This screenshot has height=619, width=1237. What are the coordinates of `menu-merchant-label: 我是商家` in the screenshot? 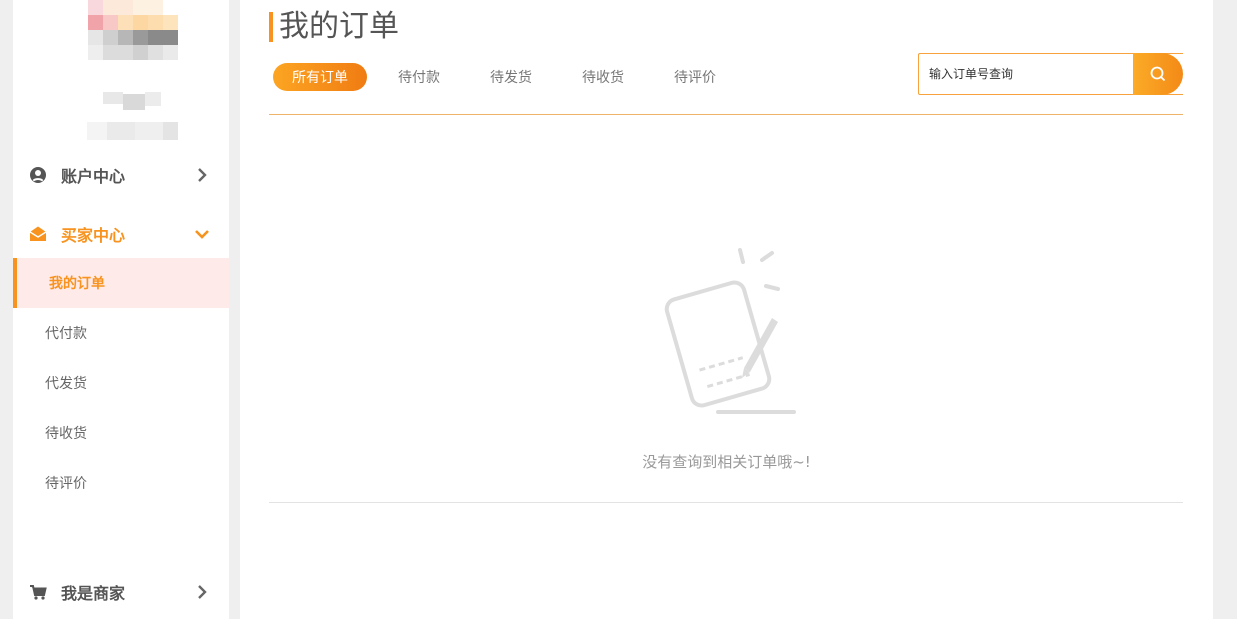 It's located at (93, 593).